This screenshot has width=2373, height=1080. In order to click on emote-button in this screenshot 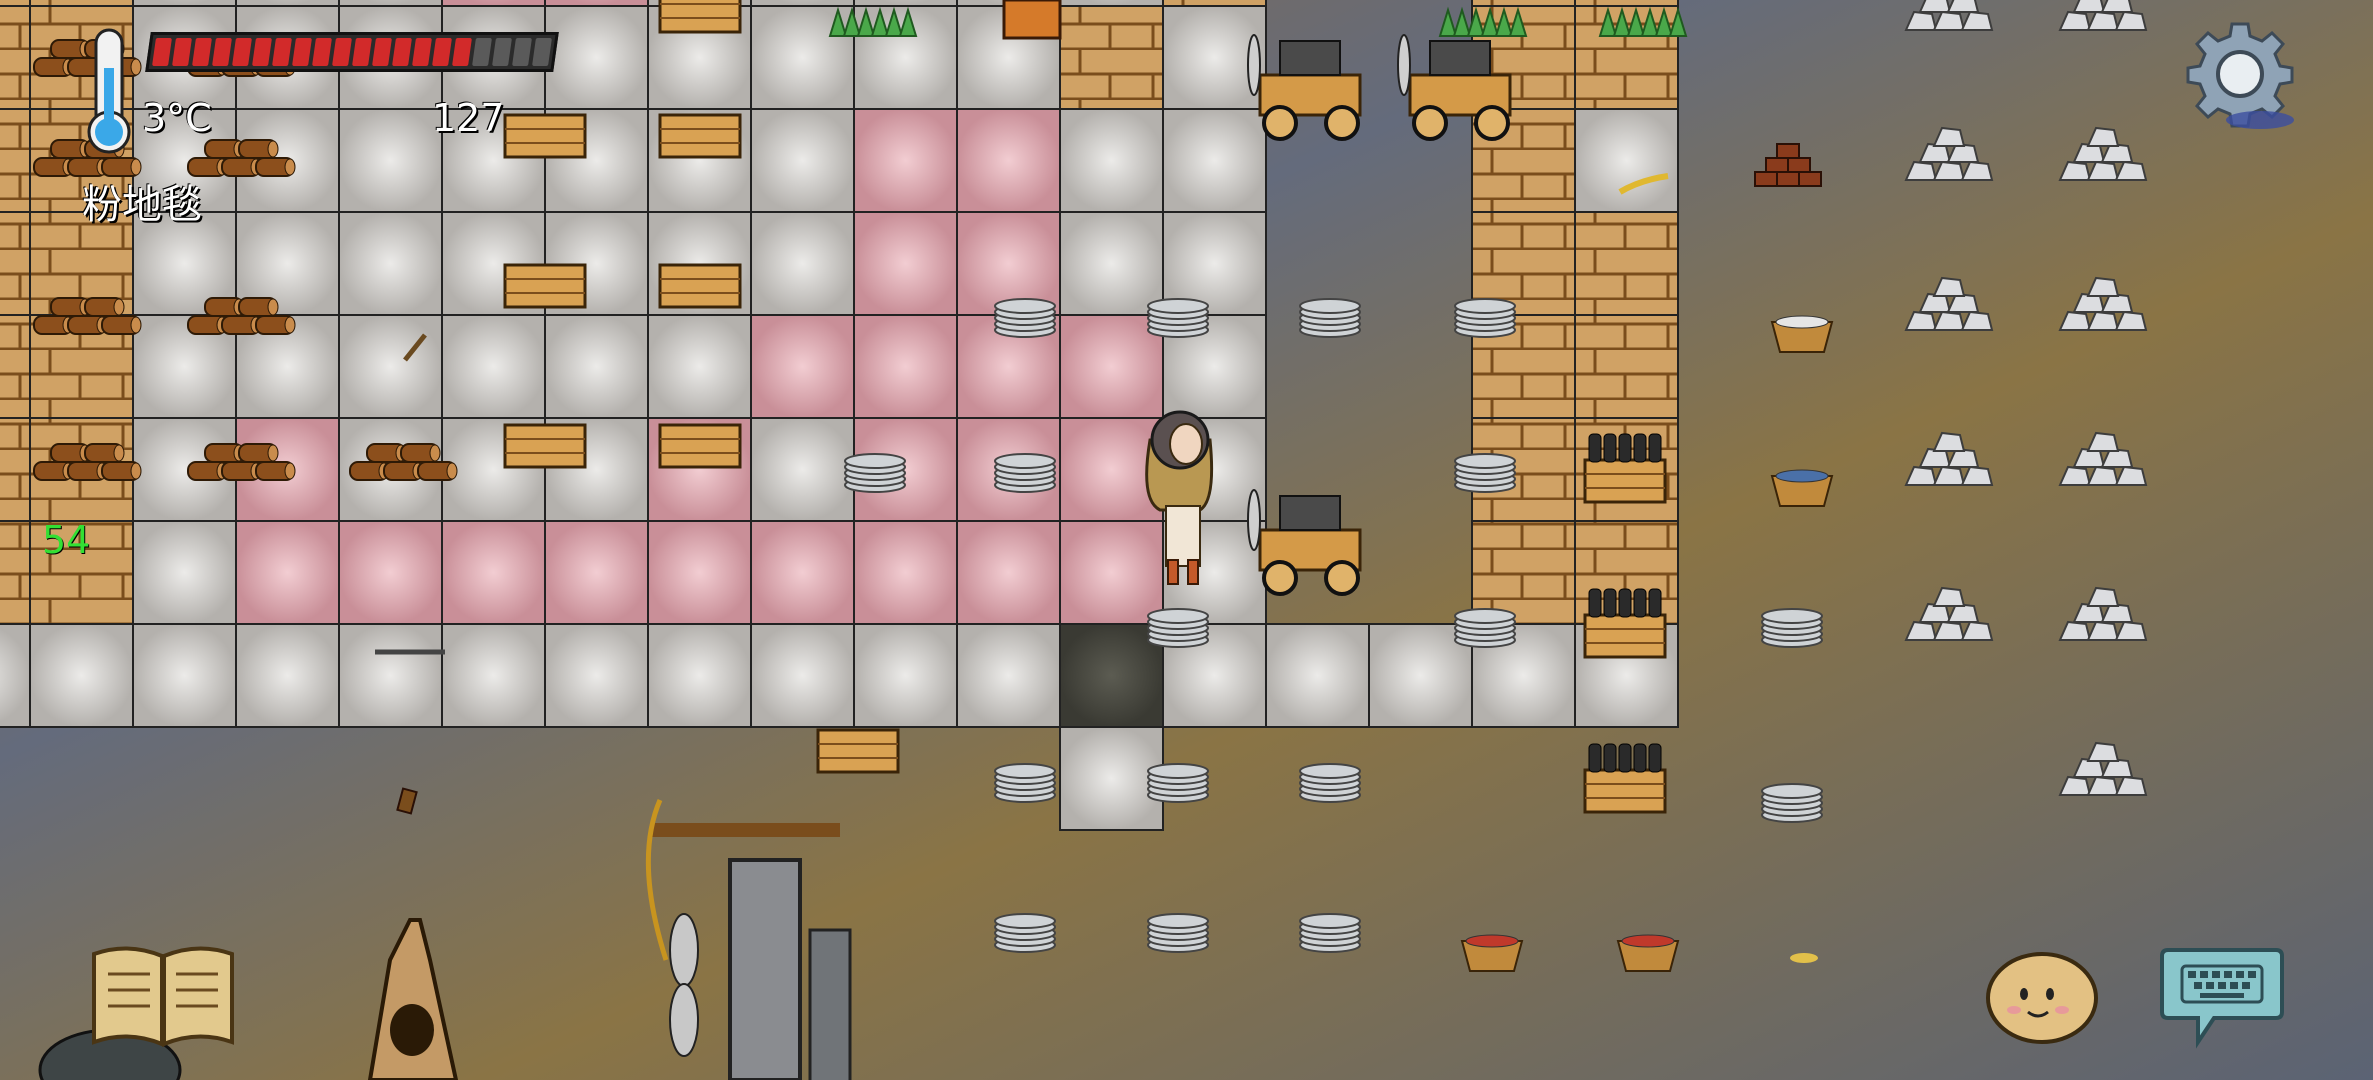, I will do `click(2042, 996)`.